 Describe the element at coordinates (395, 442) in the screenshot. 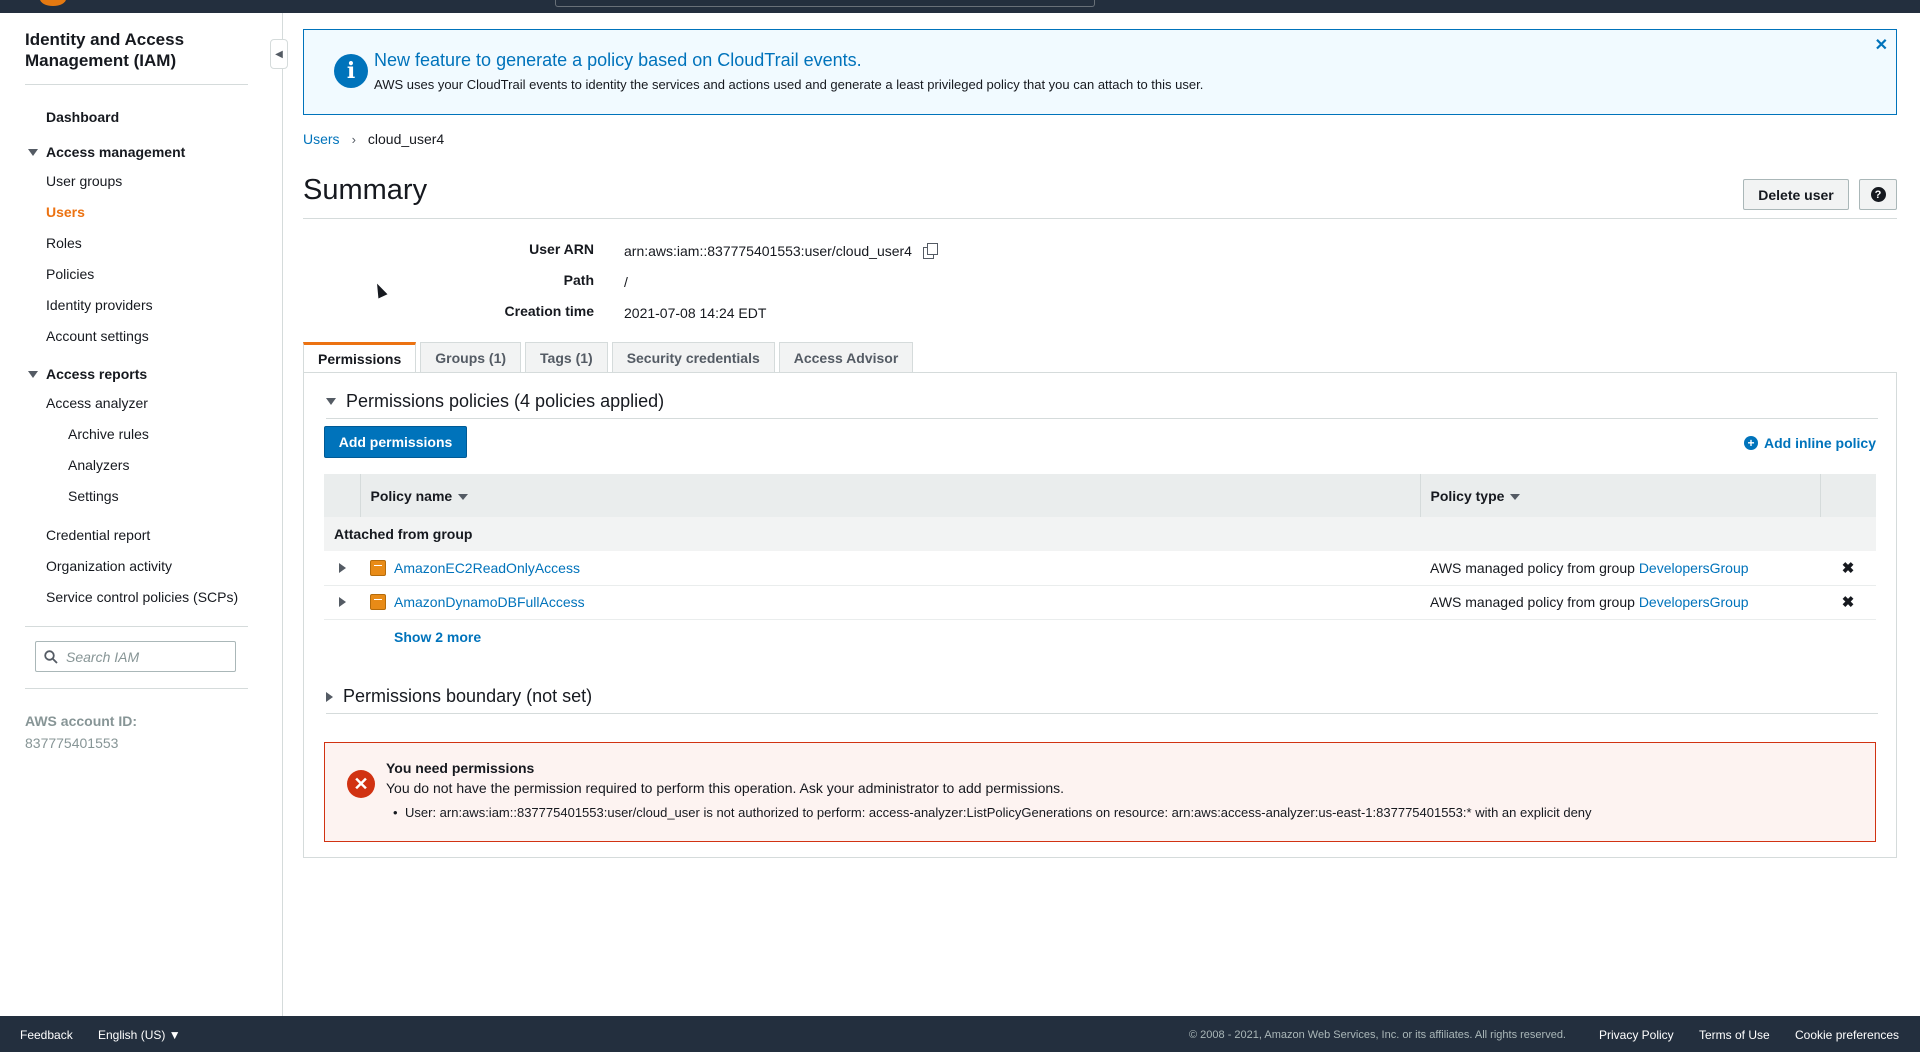

I see `add-permissions-button: Add permissions` at that location.